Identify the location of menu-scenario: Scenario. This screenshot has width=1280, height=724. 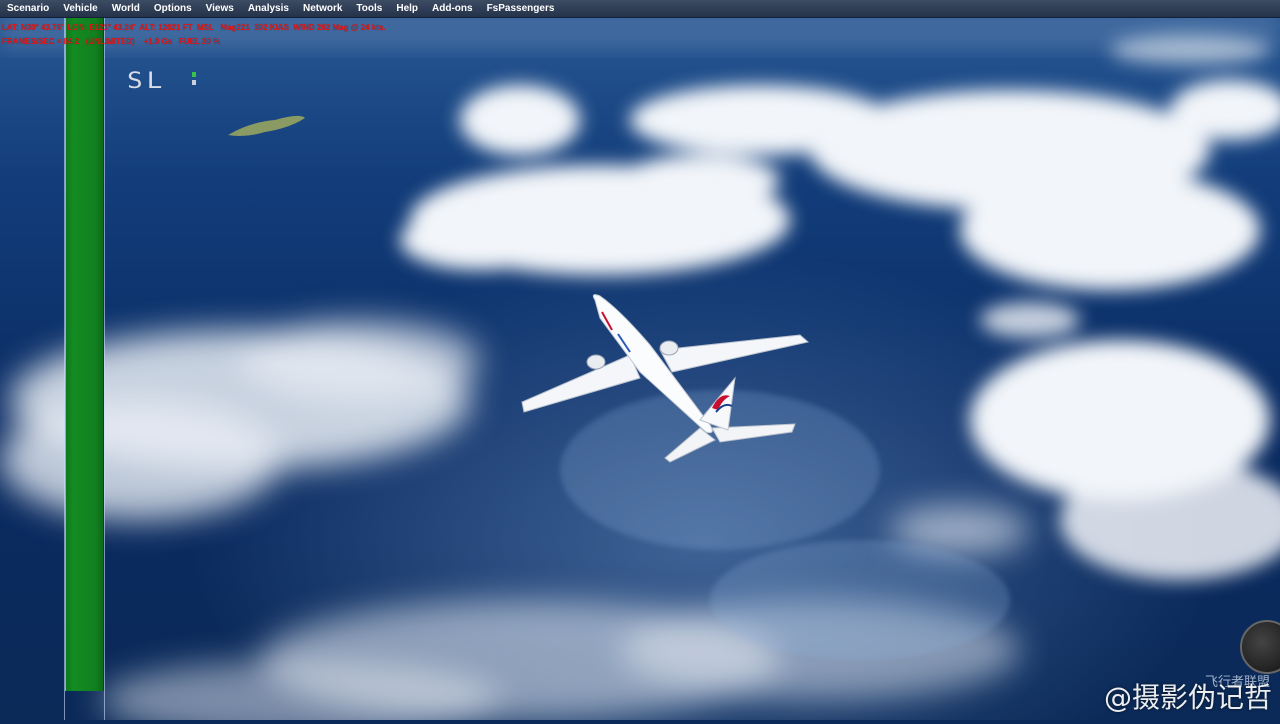
(28, 8).